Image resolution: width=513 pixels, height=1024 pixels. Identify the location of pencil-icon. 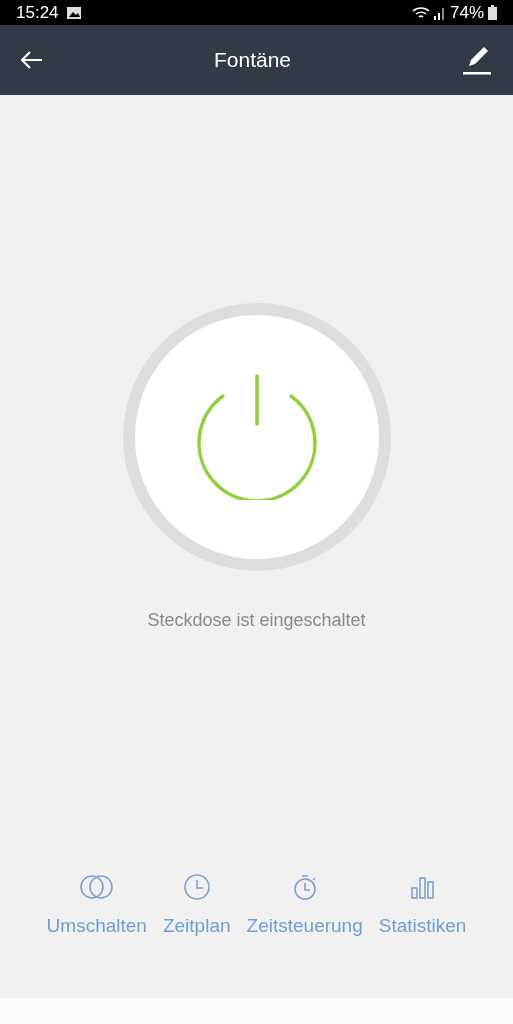
(477, 60).